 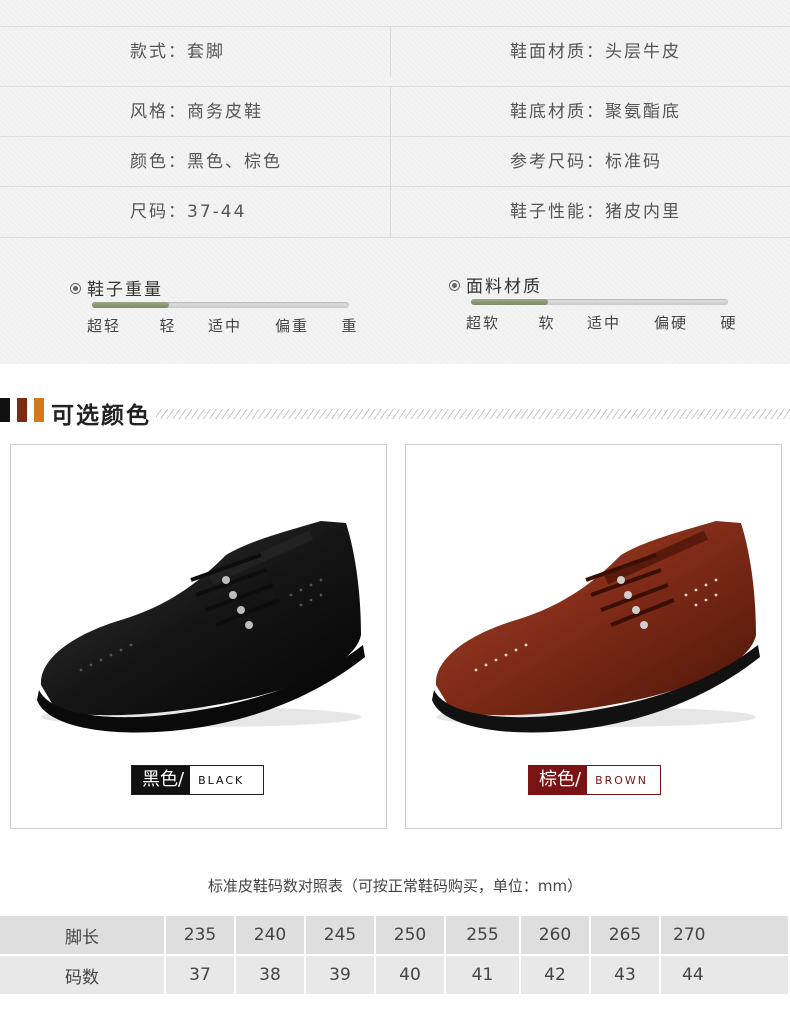 I want to click on spec-row: 风格：商务皮鞋 鞋底材质：聚氨酯底, so click(x=395, y=111).